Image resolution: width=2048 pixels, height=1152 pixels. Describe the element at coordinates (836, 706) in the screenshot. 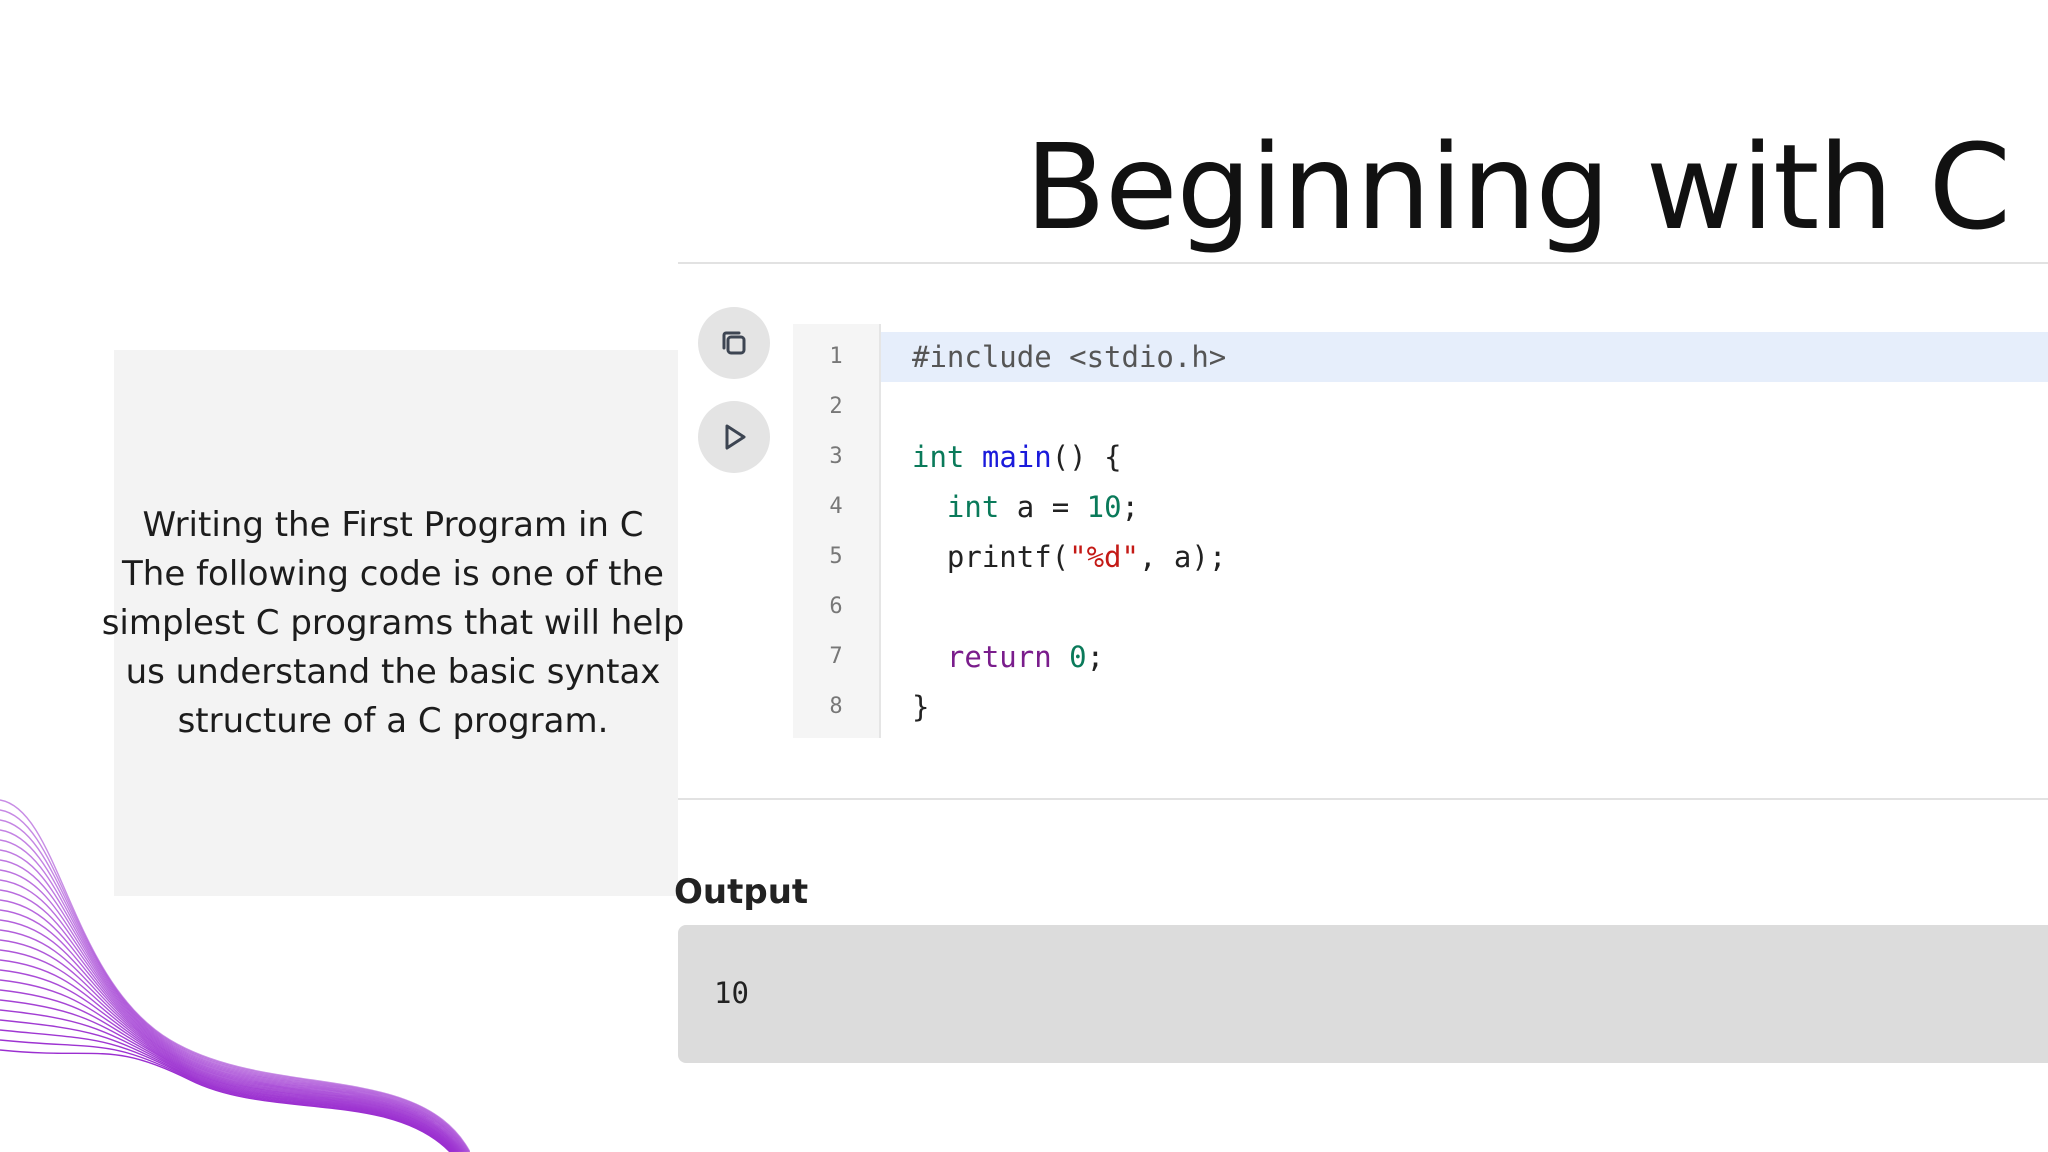

I see `line-number: 8` at that location.